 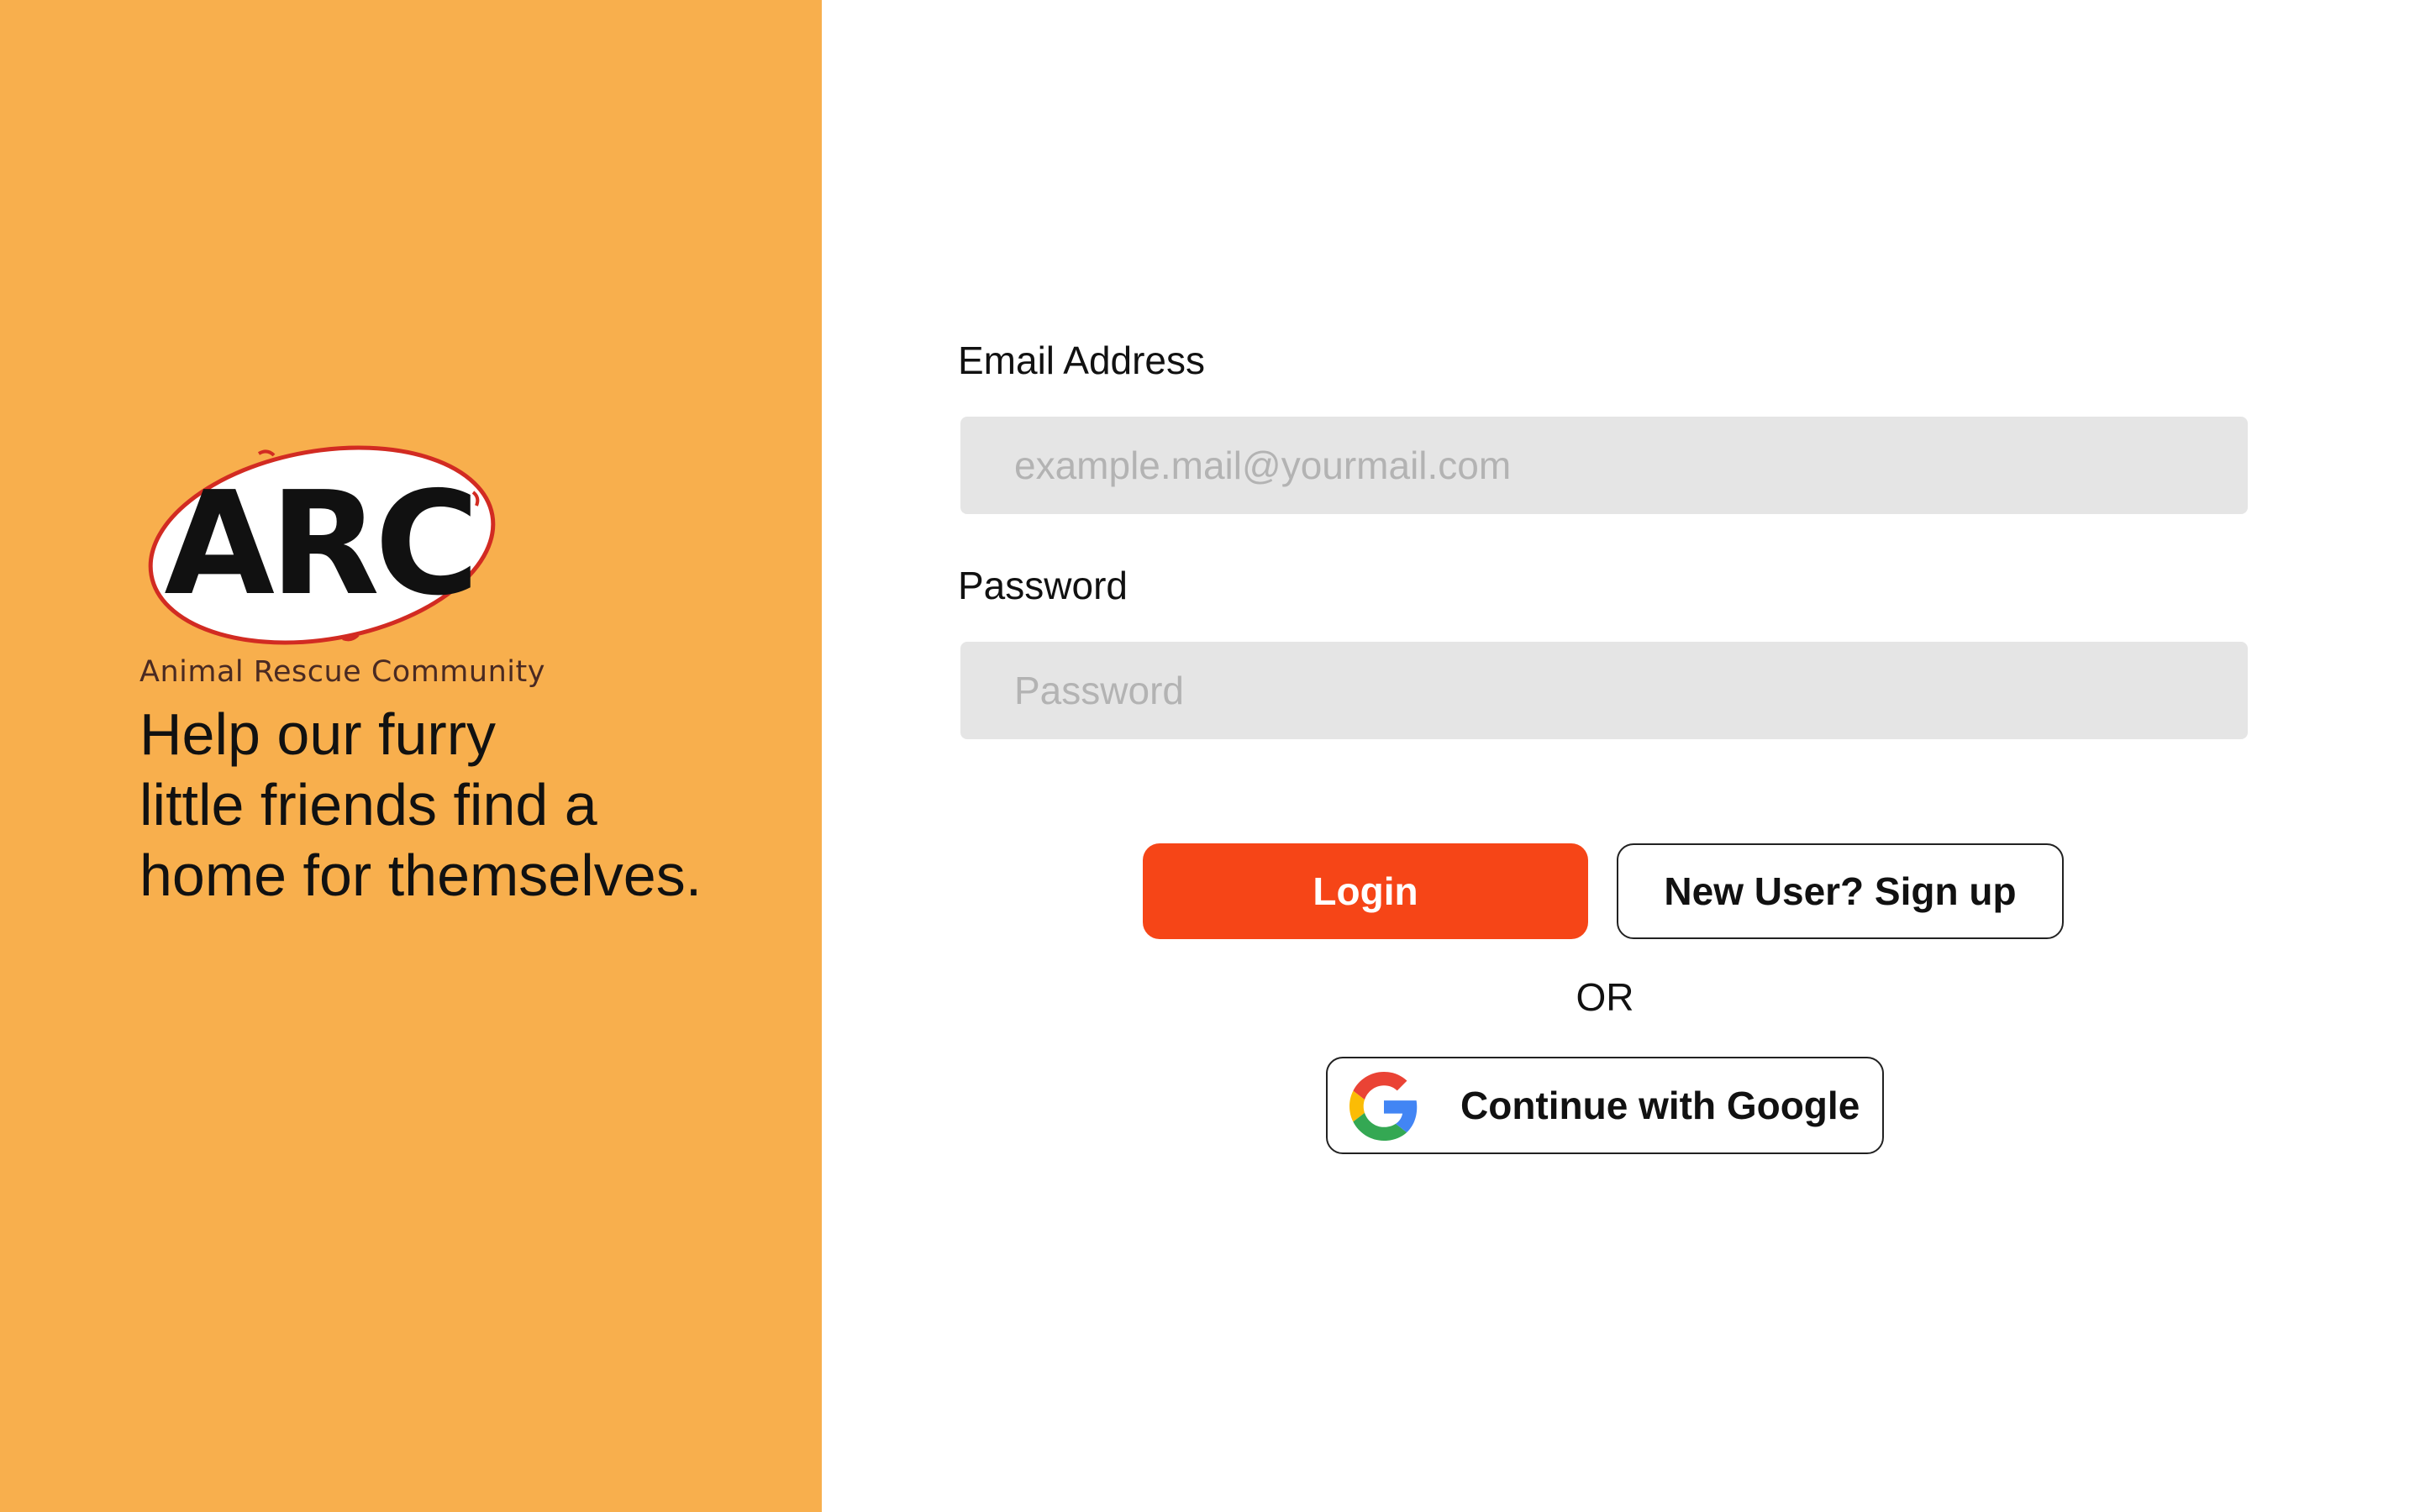 What do you see at coordinates (1604, 690) in the screenshot?
I see `password-field` at bounding box center [1604, 690].